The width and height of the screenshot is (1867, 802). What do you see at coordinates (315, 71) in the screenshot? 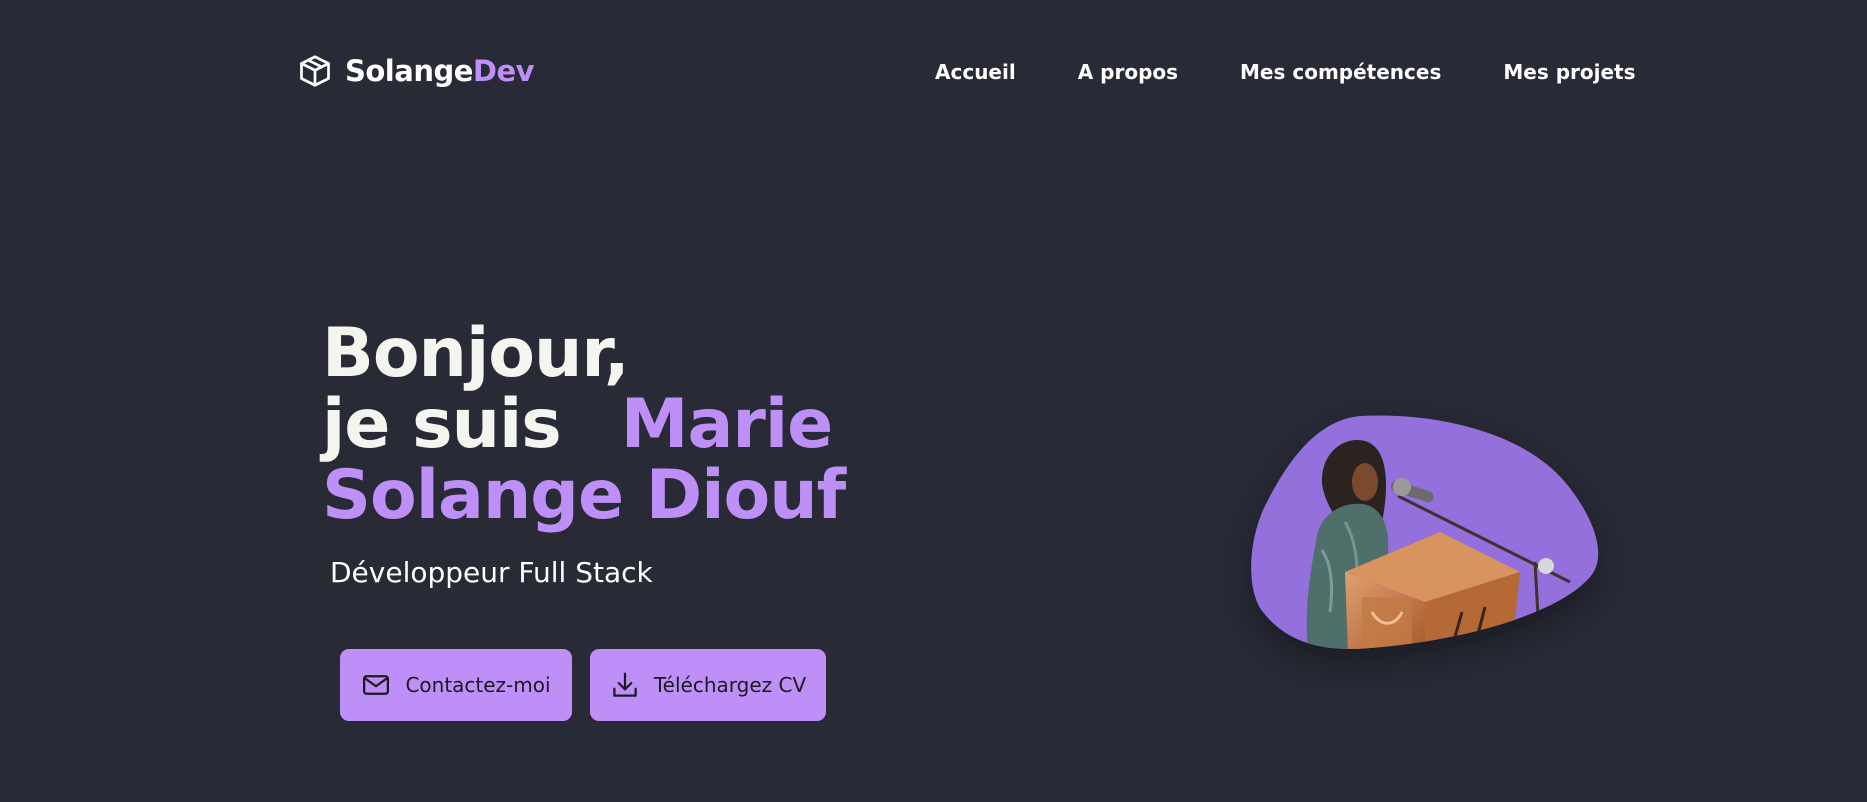
I see `cube-icon` at bounding box center [315, 71].